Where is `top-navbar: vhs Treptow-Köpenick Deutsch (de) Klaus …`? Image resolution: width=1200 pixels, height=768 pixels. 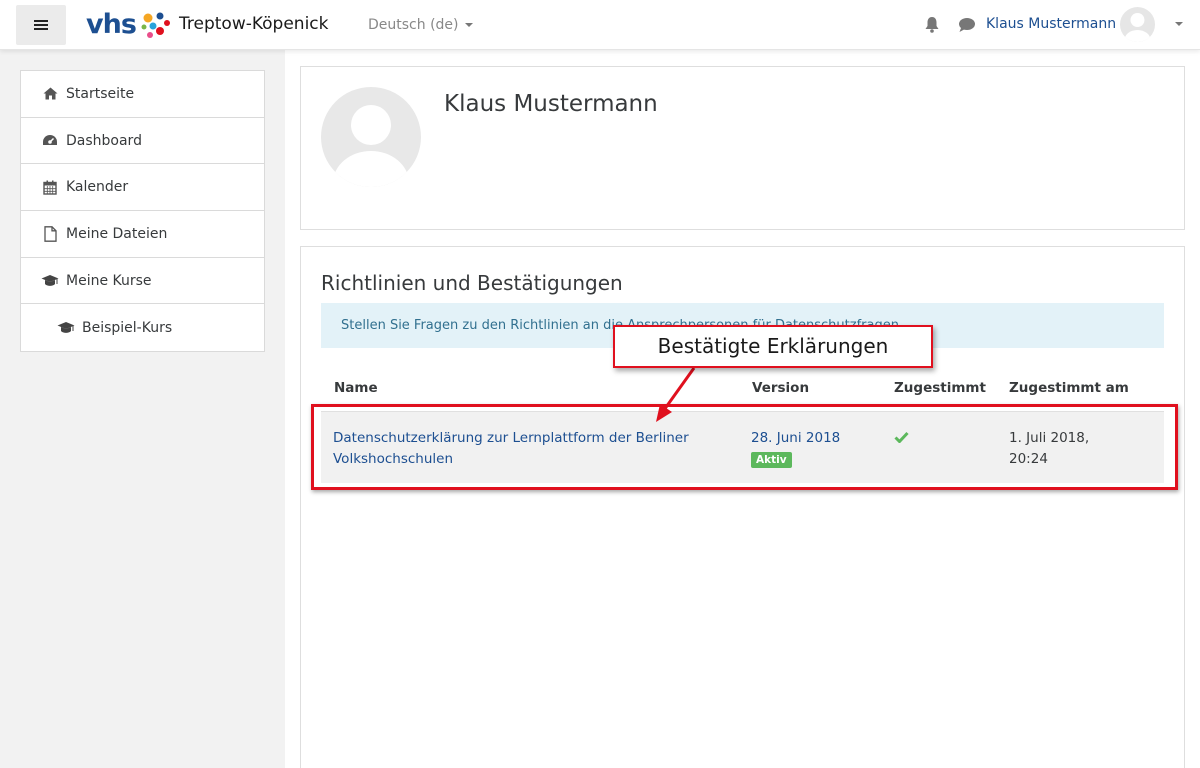 top-navbar: vhs Treptow-Köpenick Deutsch (de) Klaus … is located at coordinates (600, 25).